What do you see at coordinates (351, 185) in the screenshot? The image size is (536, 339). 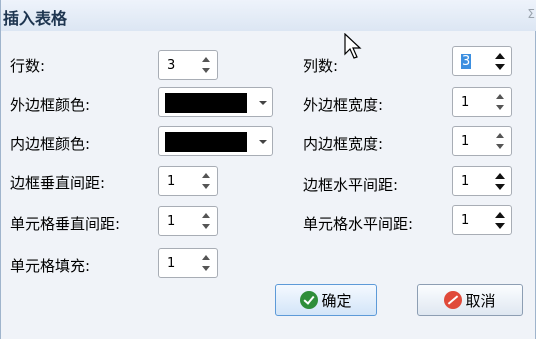 I see `border-h-spacing-label: 边框水平间距:` at bounding box center [351, 185].